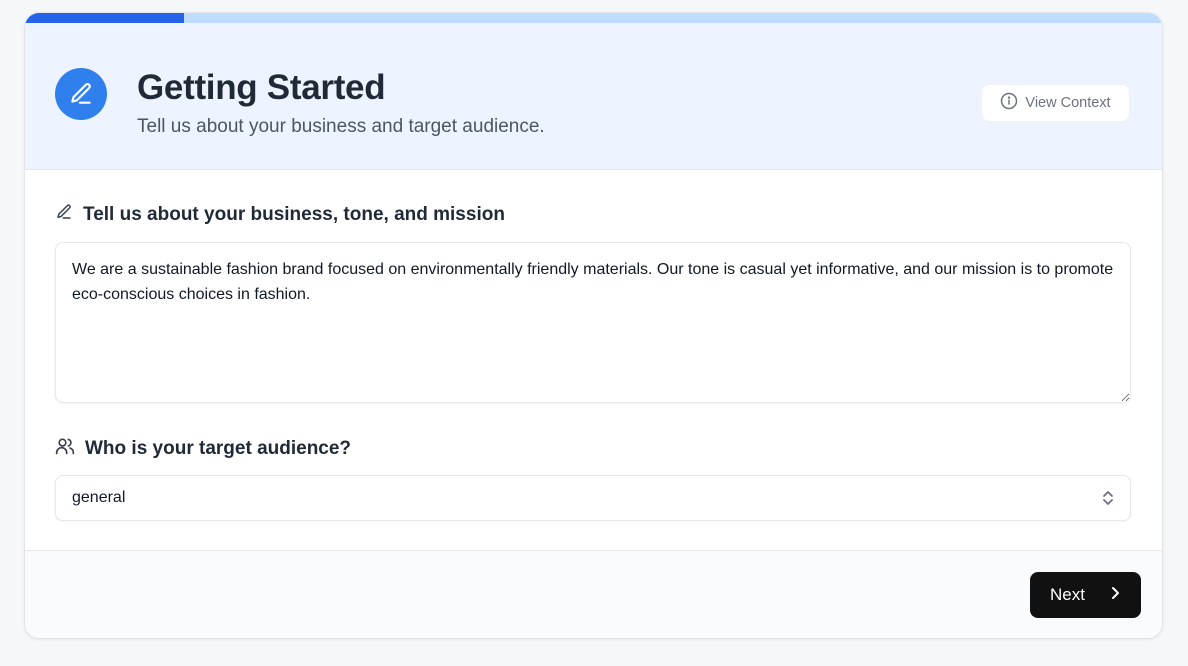 The width and height of the screenshot is (1188, 666). I want to click on chevron-up-down-icon, so click(1108, 500).